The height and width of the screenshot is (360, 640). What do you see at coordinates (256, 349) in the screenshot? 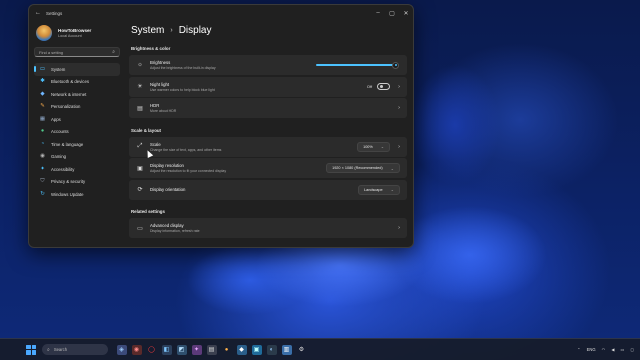
I see `app-icon: ▣` at bounding box center [256, 349].